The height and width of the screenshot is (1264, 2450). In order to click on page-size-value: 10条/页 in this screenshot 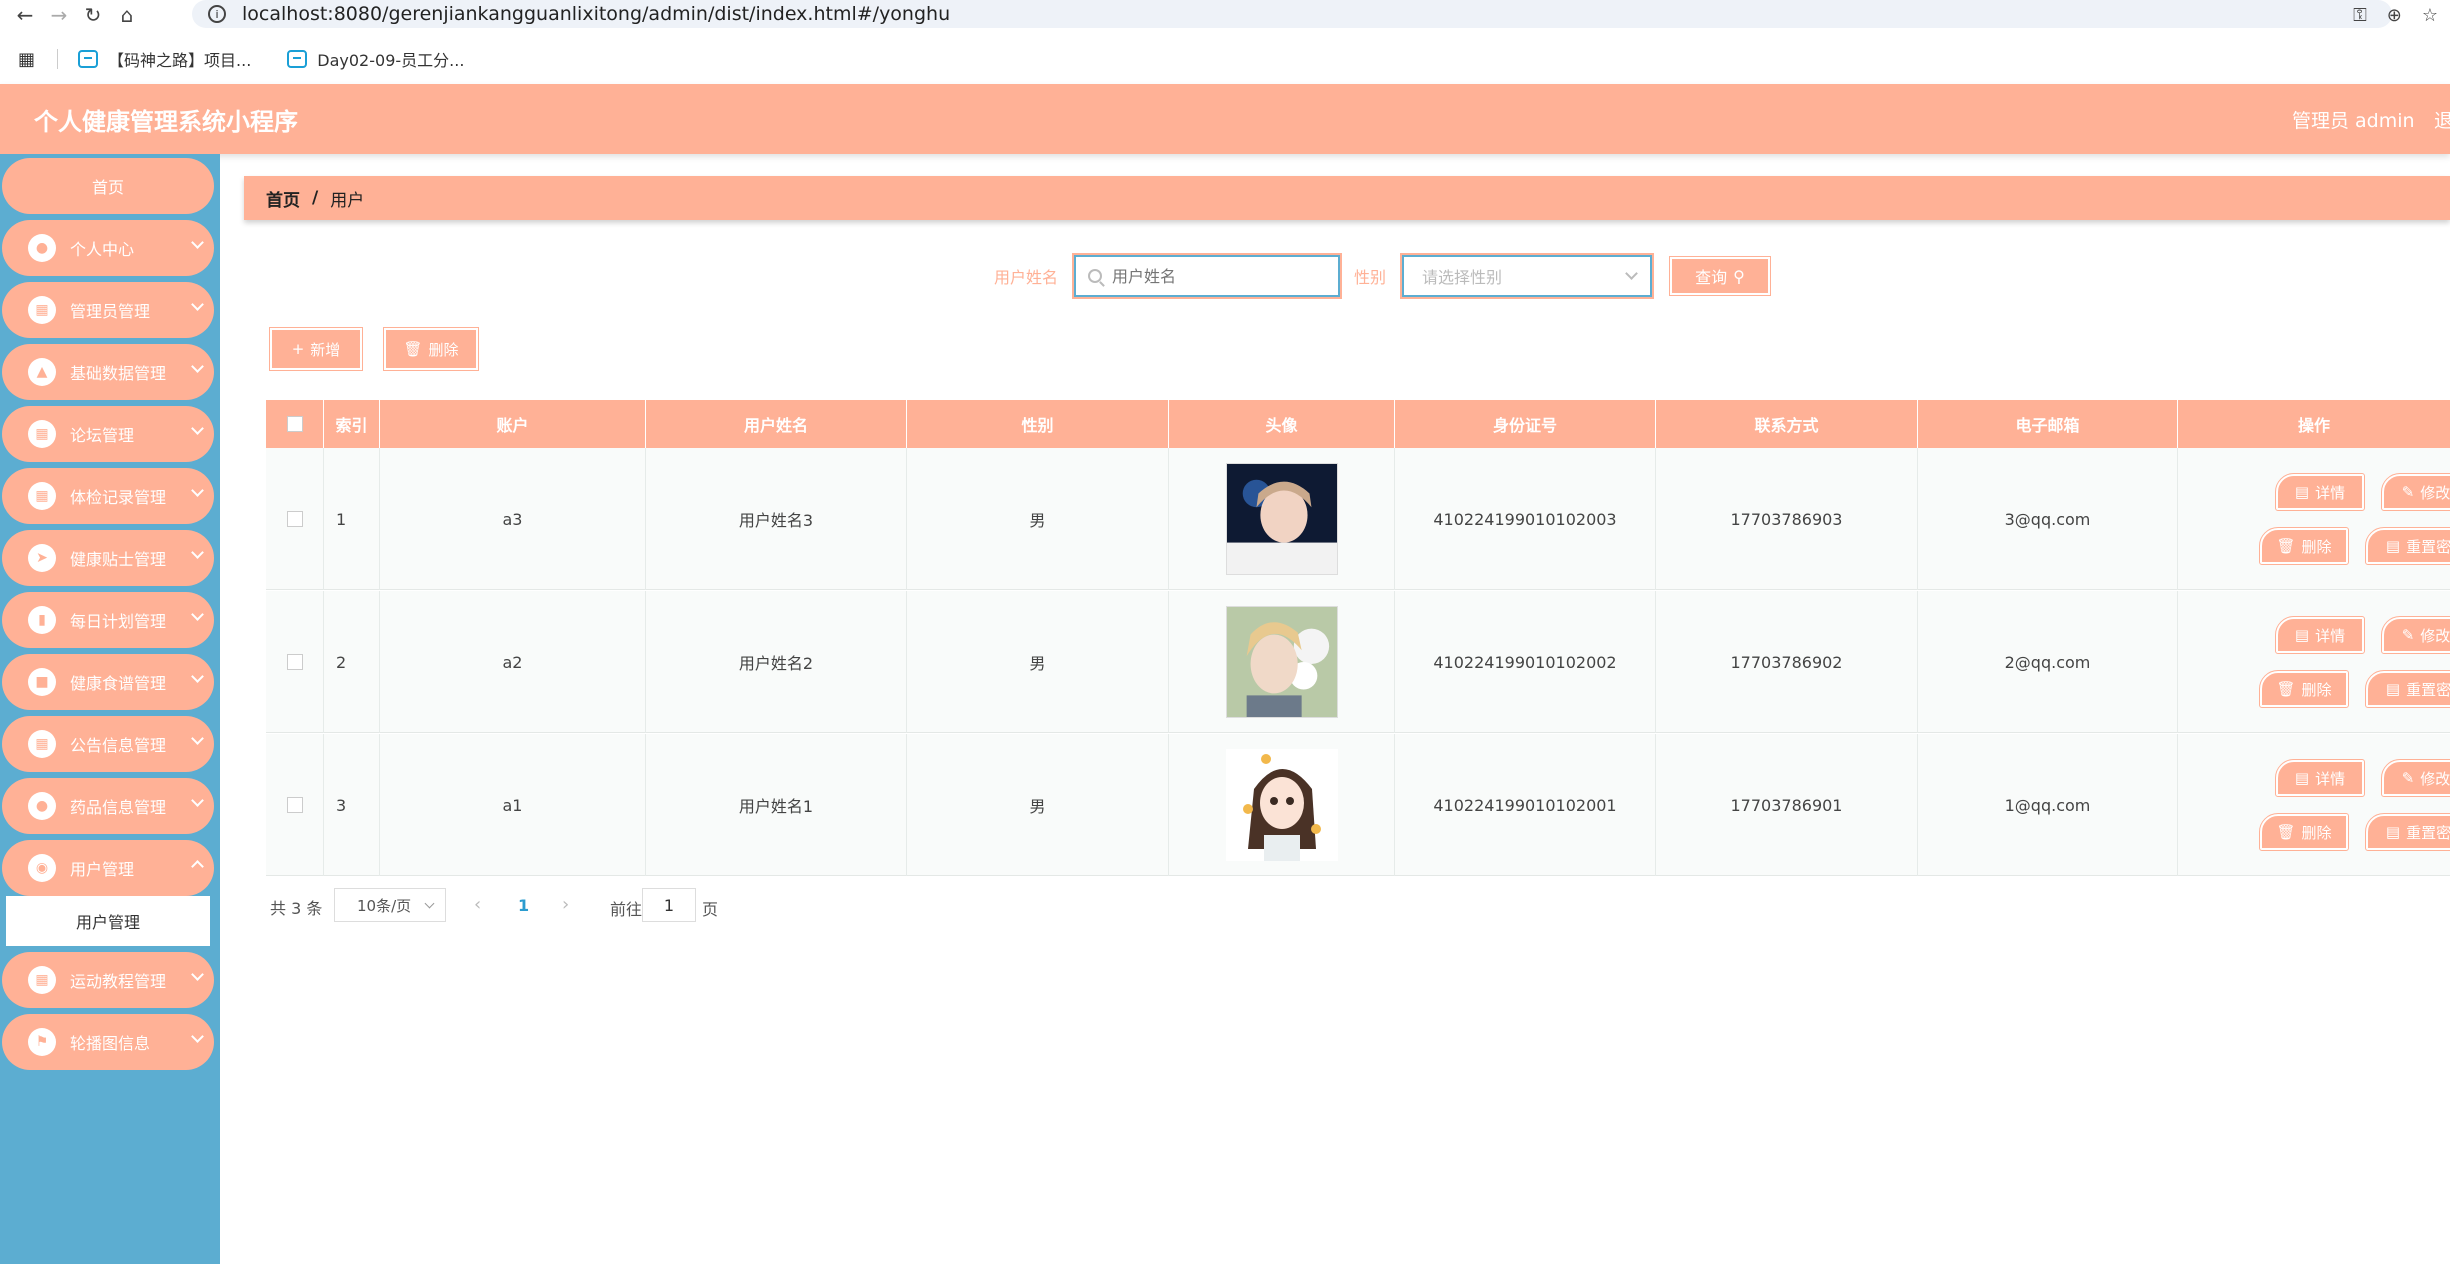, I will do `click(384, 905)`.